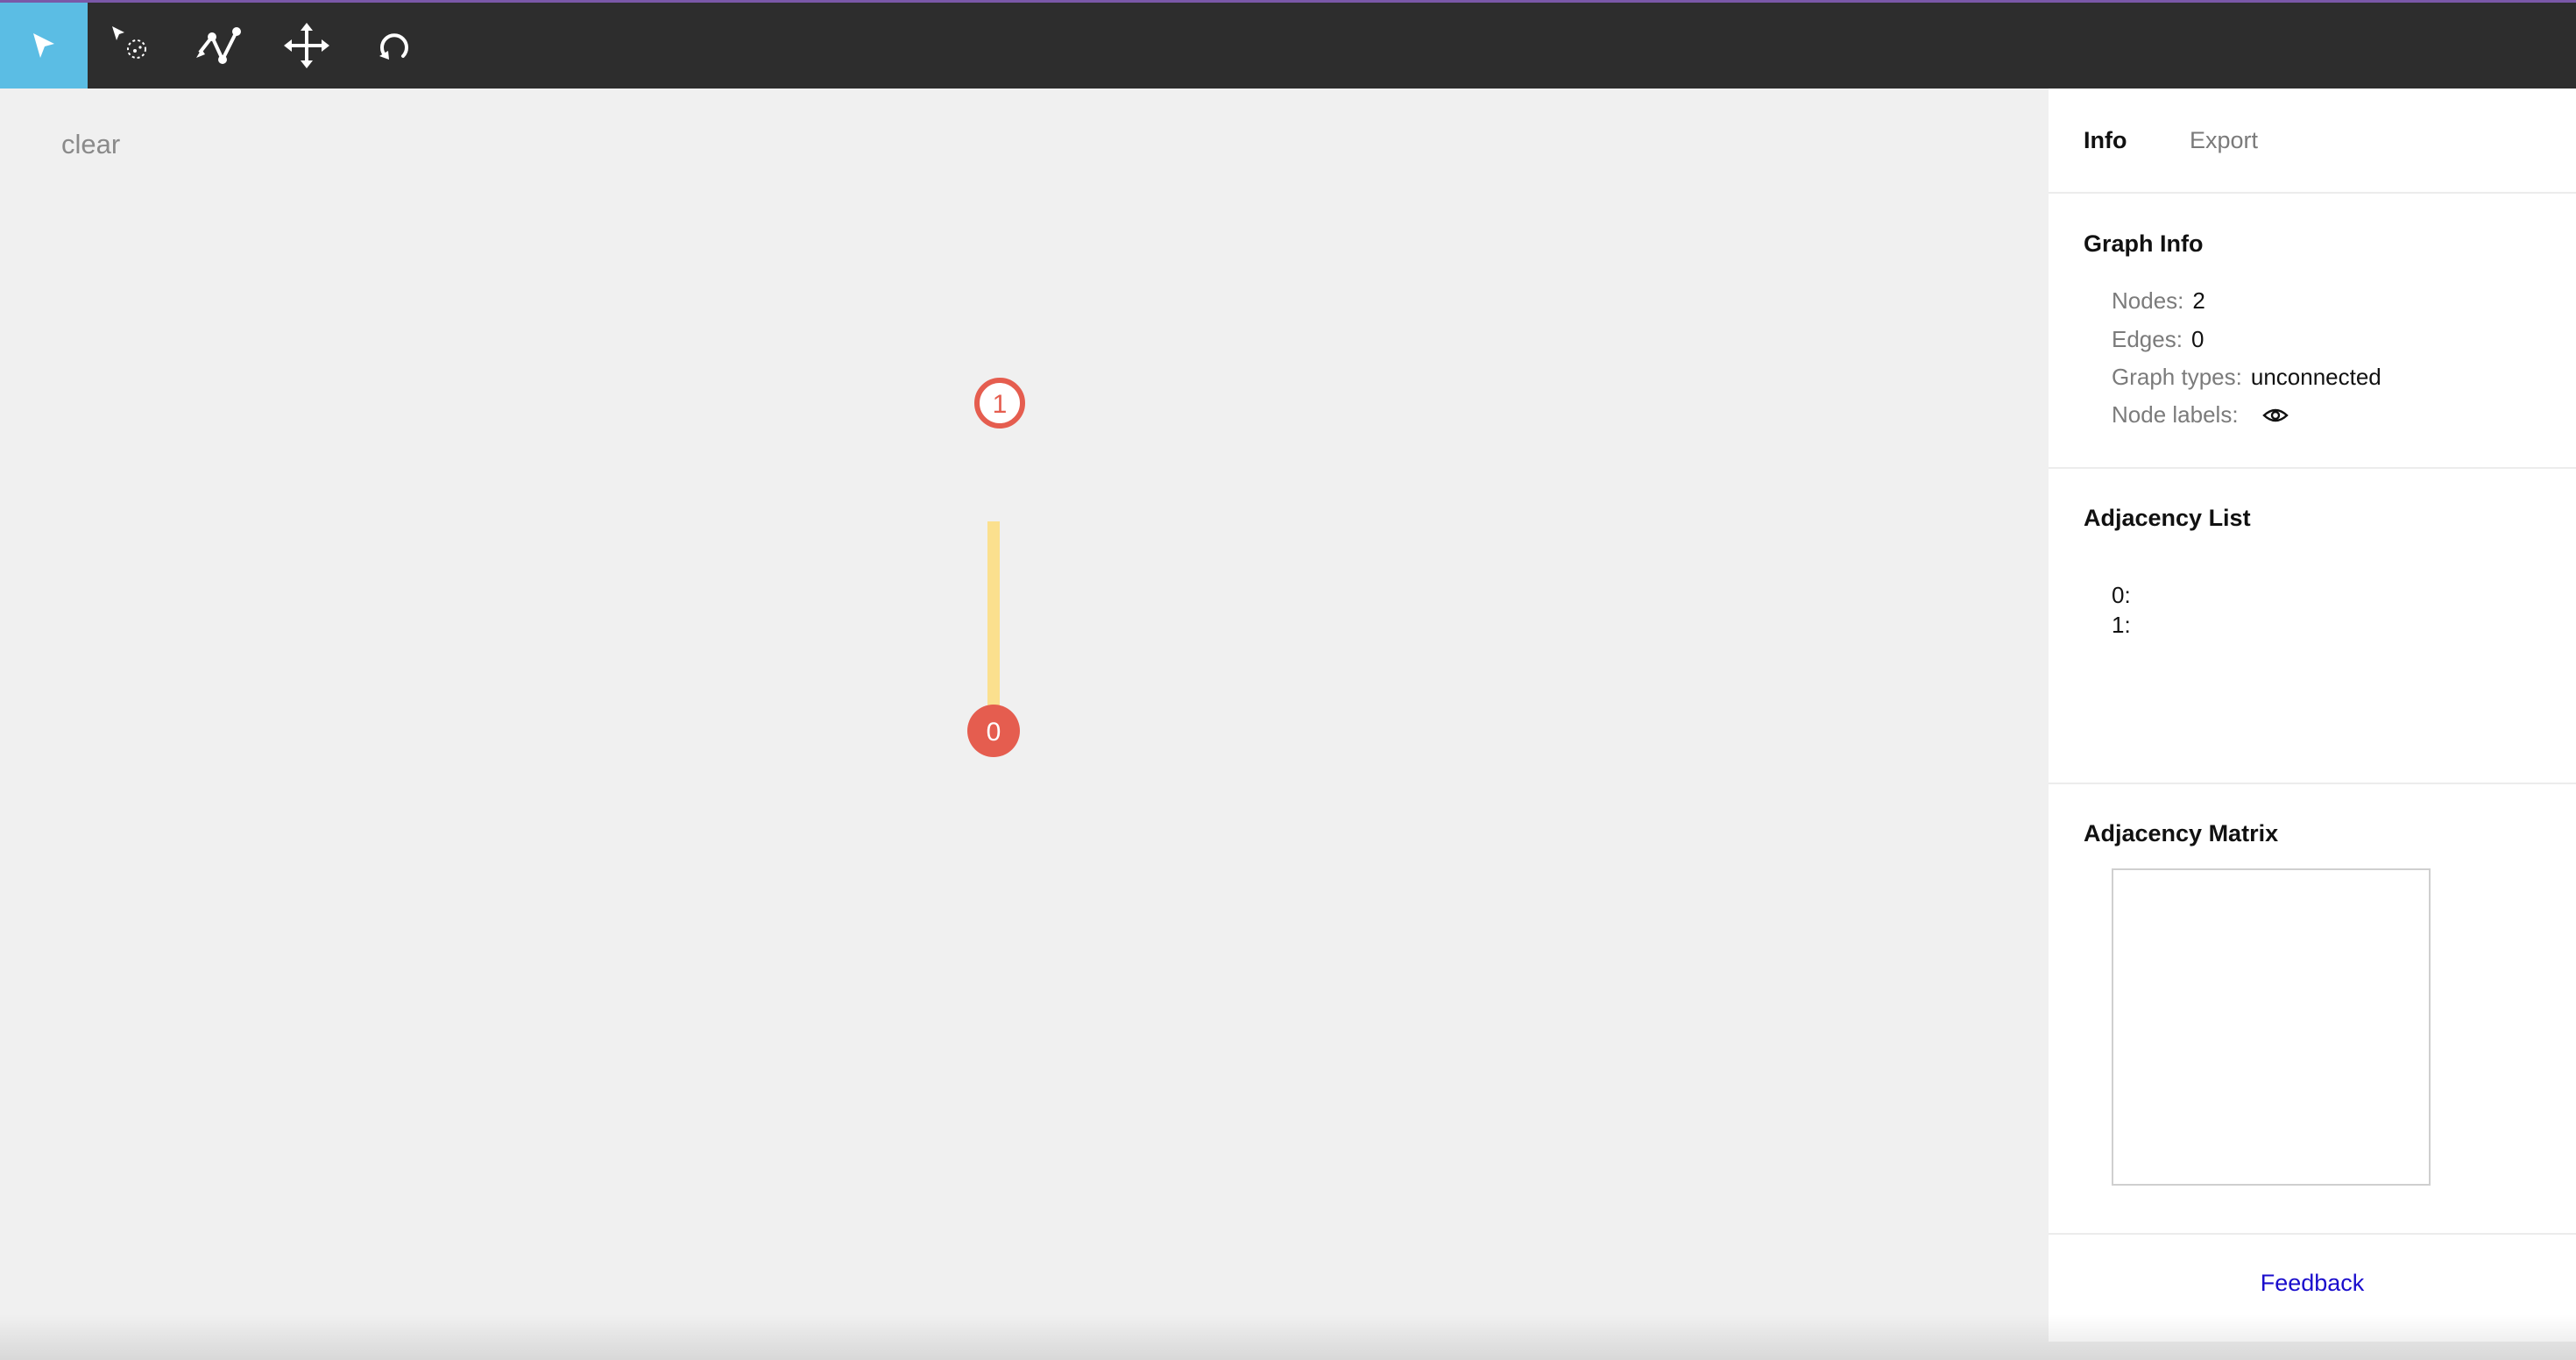 The image size is (2576, 1360). What do you see at coordinates (2271, 1027) in the screenshot?
I see `adjacency-matrix-grid` at bounding box center [2271, 1027].